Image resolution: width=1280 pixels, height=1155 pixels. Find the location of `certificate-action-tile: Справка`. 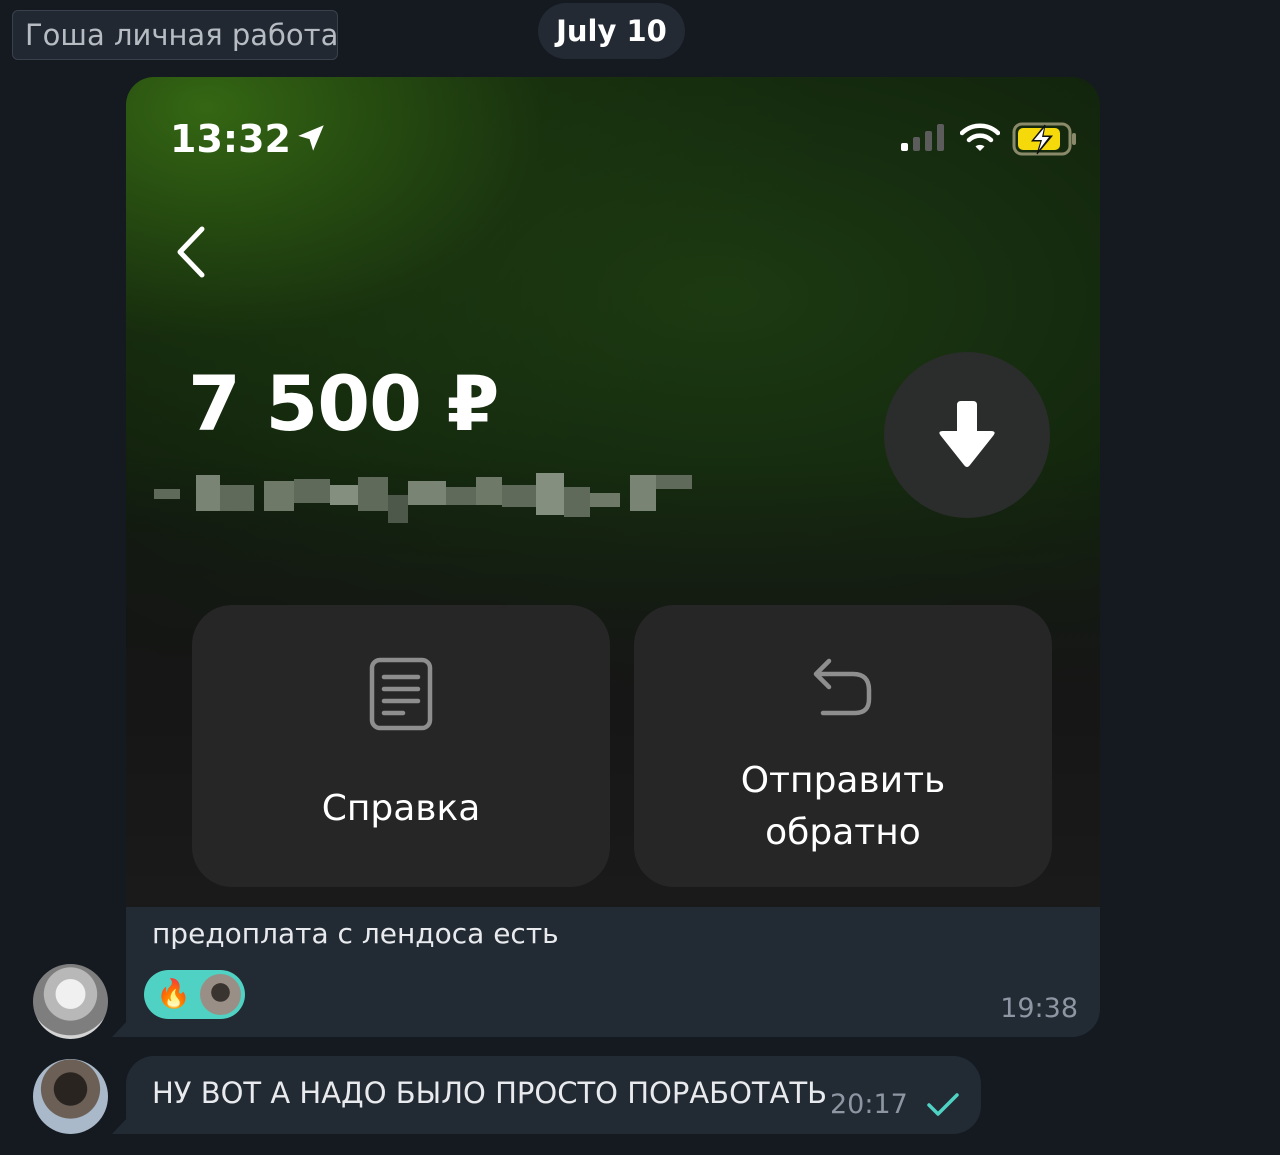

certificate-action-tile: Справка is located at coordinates (401, 746).